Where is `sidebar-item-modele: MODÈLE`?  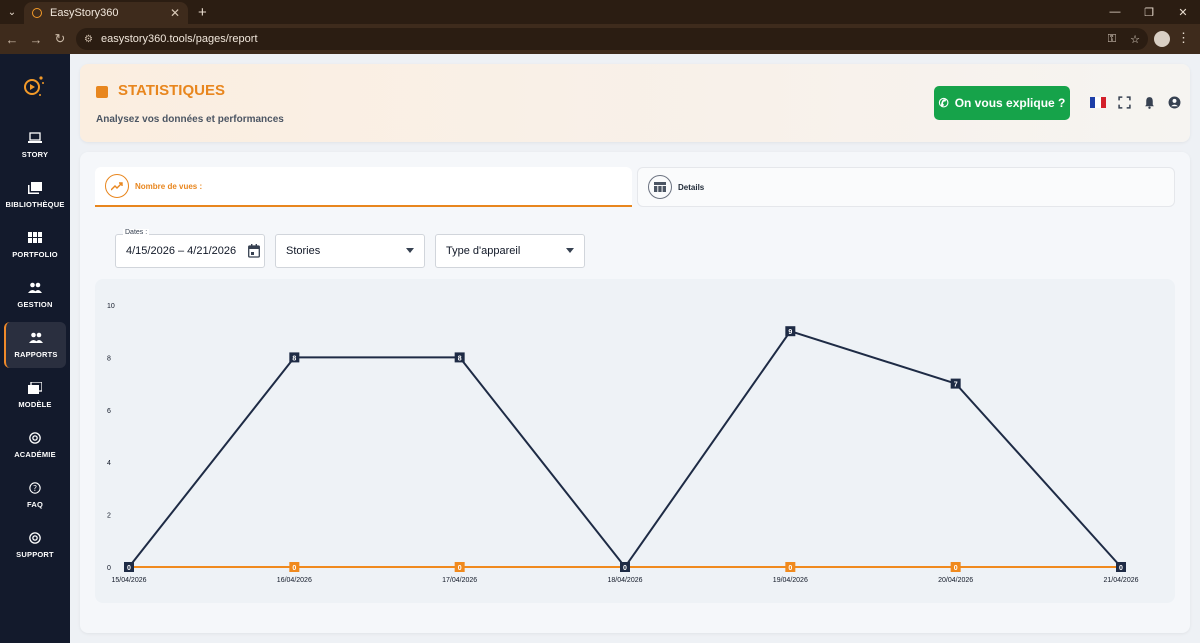
sidebar-item-modele: MODÈLE is located at coordinates (35, 395).